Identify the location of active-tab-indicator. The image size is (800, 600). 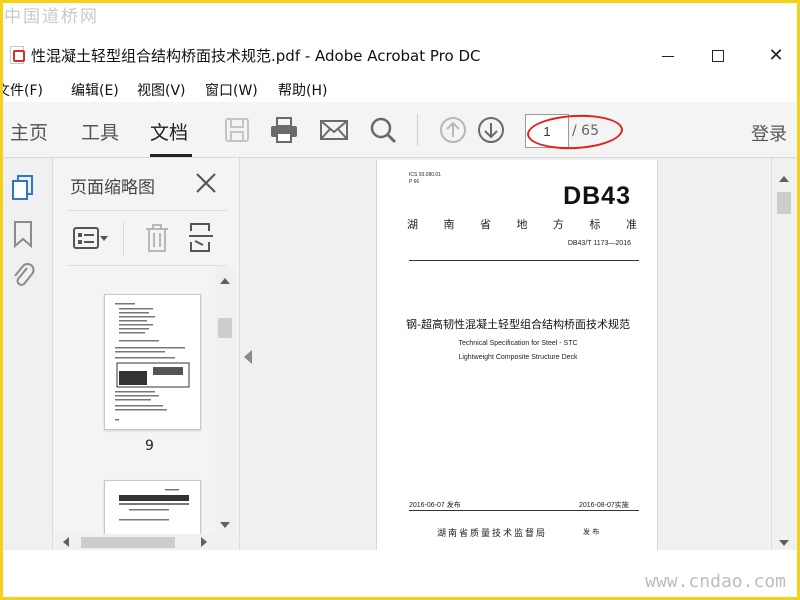
(171, 155).